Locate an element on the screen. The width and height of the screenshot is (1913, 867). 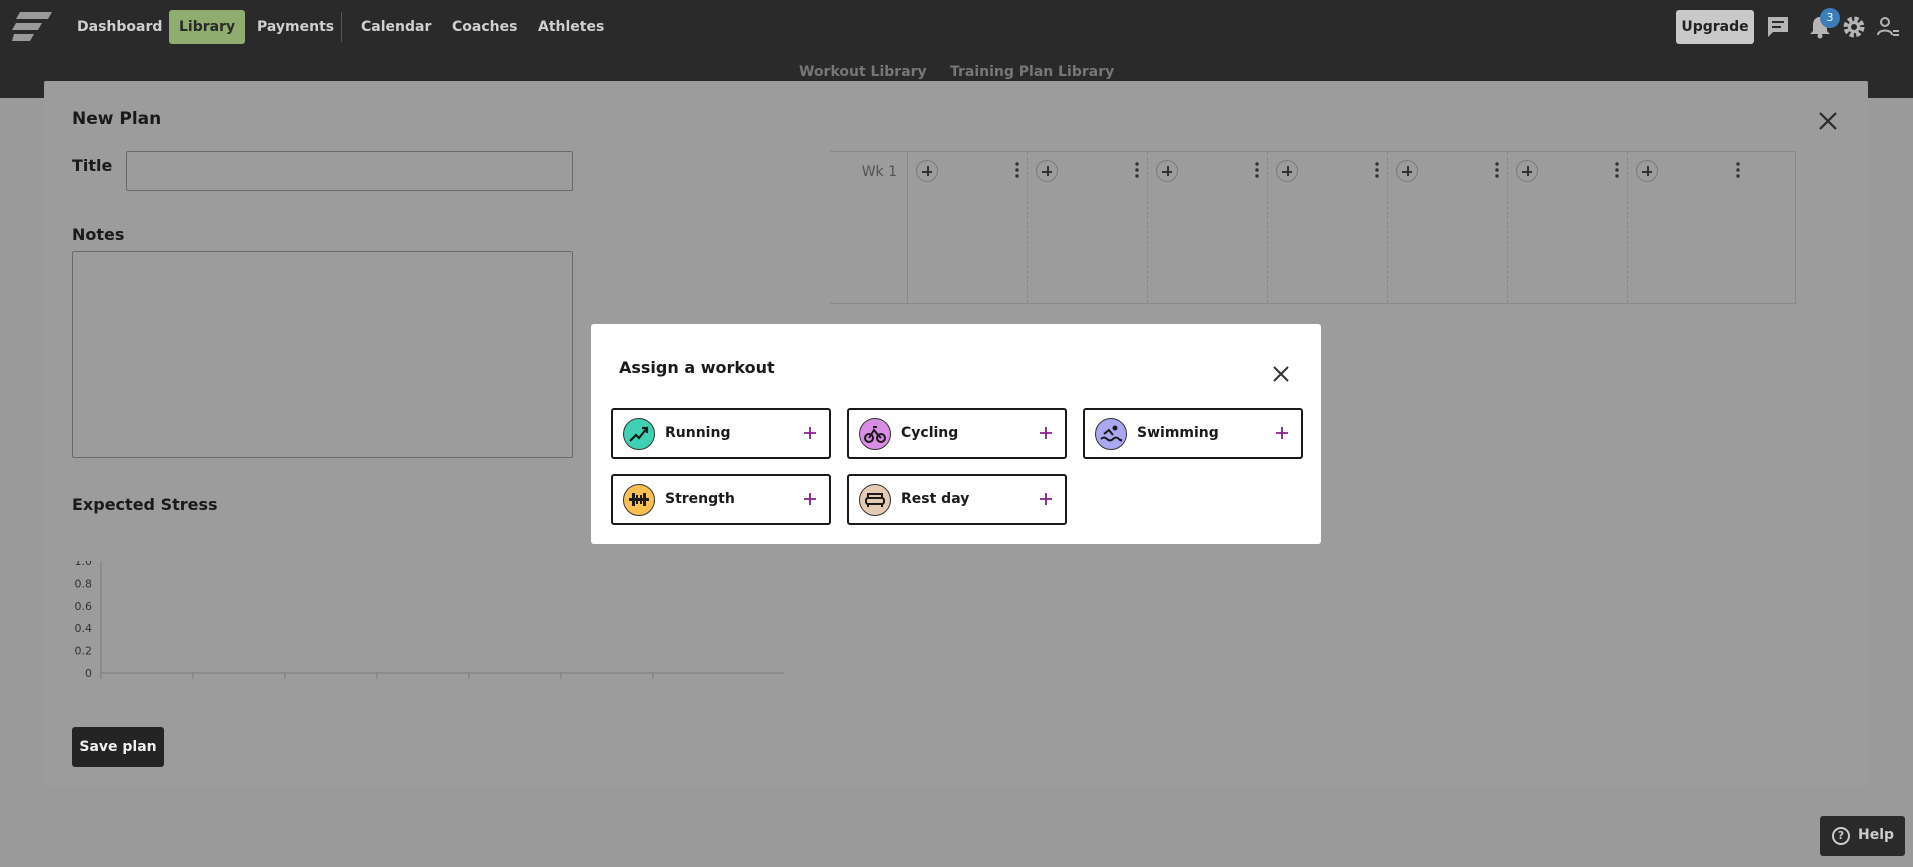
nav-divider is located at coordinates (341, 27).